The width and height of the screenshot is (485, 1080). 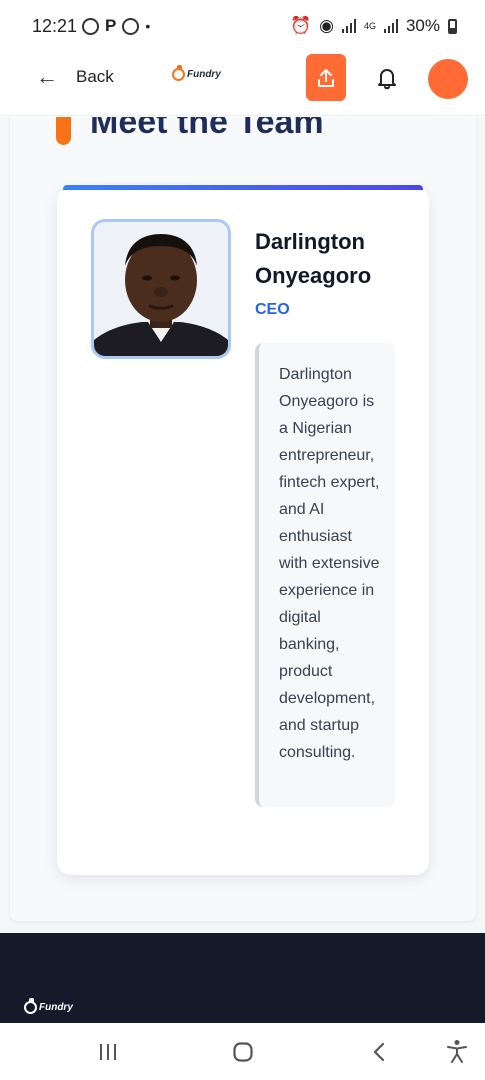 I want to click on back-label: Back, so click(x=95, y=76).